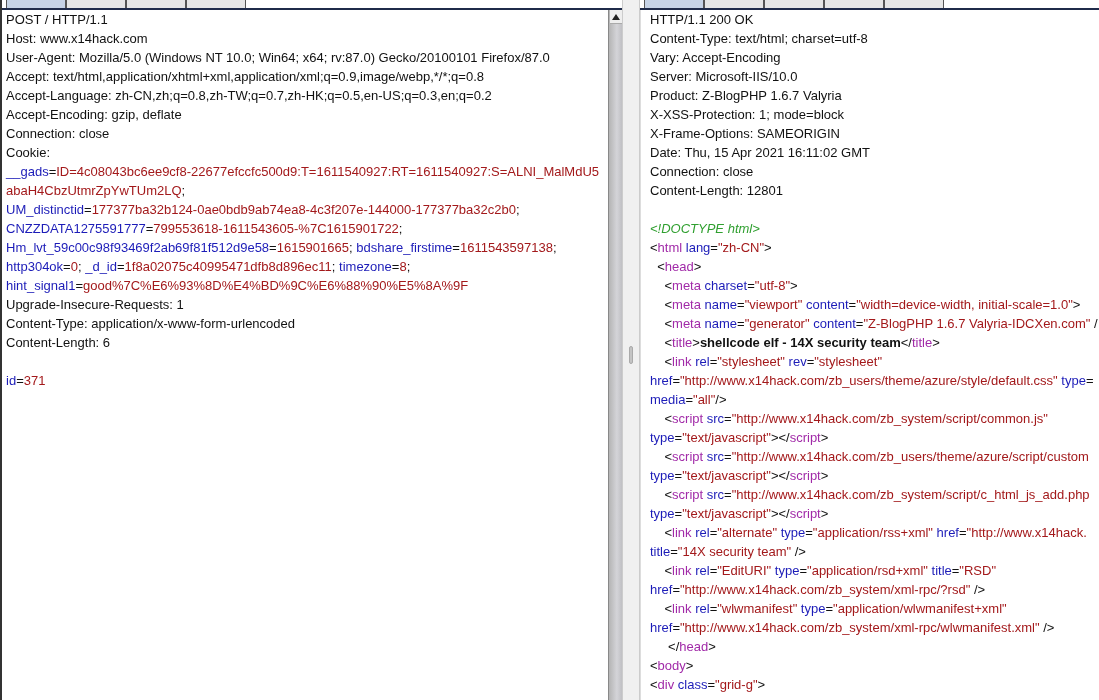 This screenshot has width=1099, height=700. What do you see at coordinates (209, 267) in the screenshot?
I see `code-line: http304ok=0; _d_id=1f8a02075c40995471dfb8d896ec11; timezone=8;` at bounding box center [209, 267].